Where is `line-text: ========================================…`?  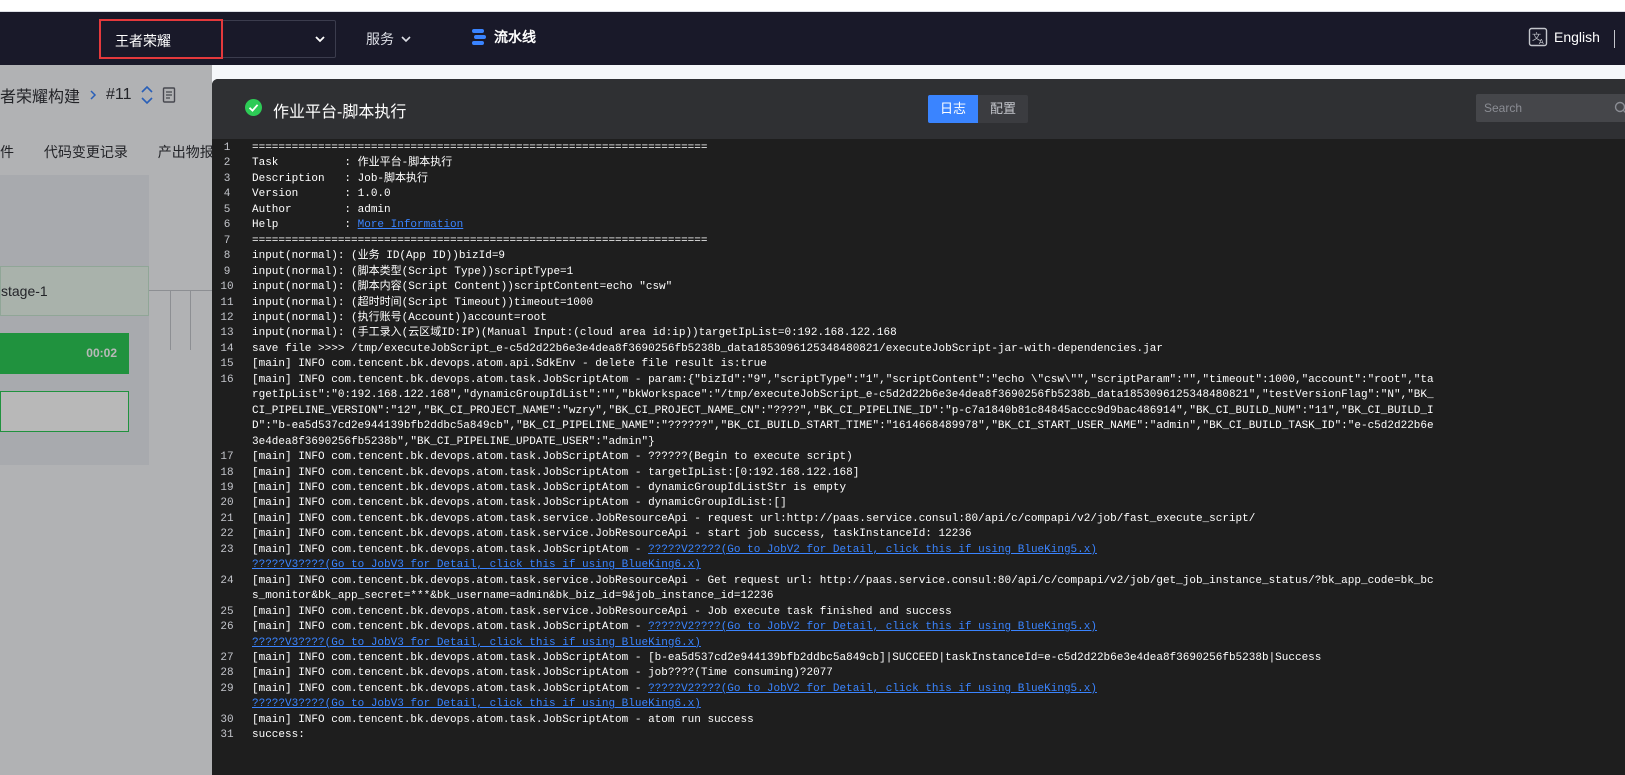
line-text: ========================================… is located at coordinates (840, 148).